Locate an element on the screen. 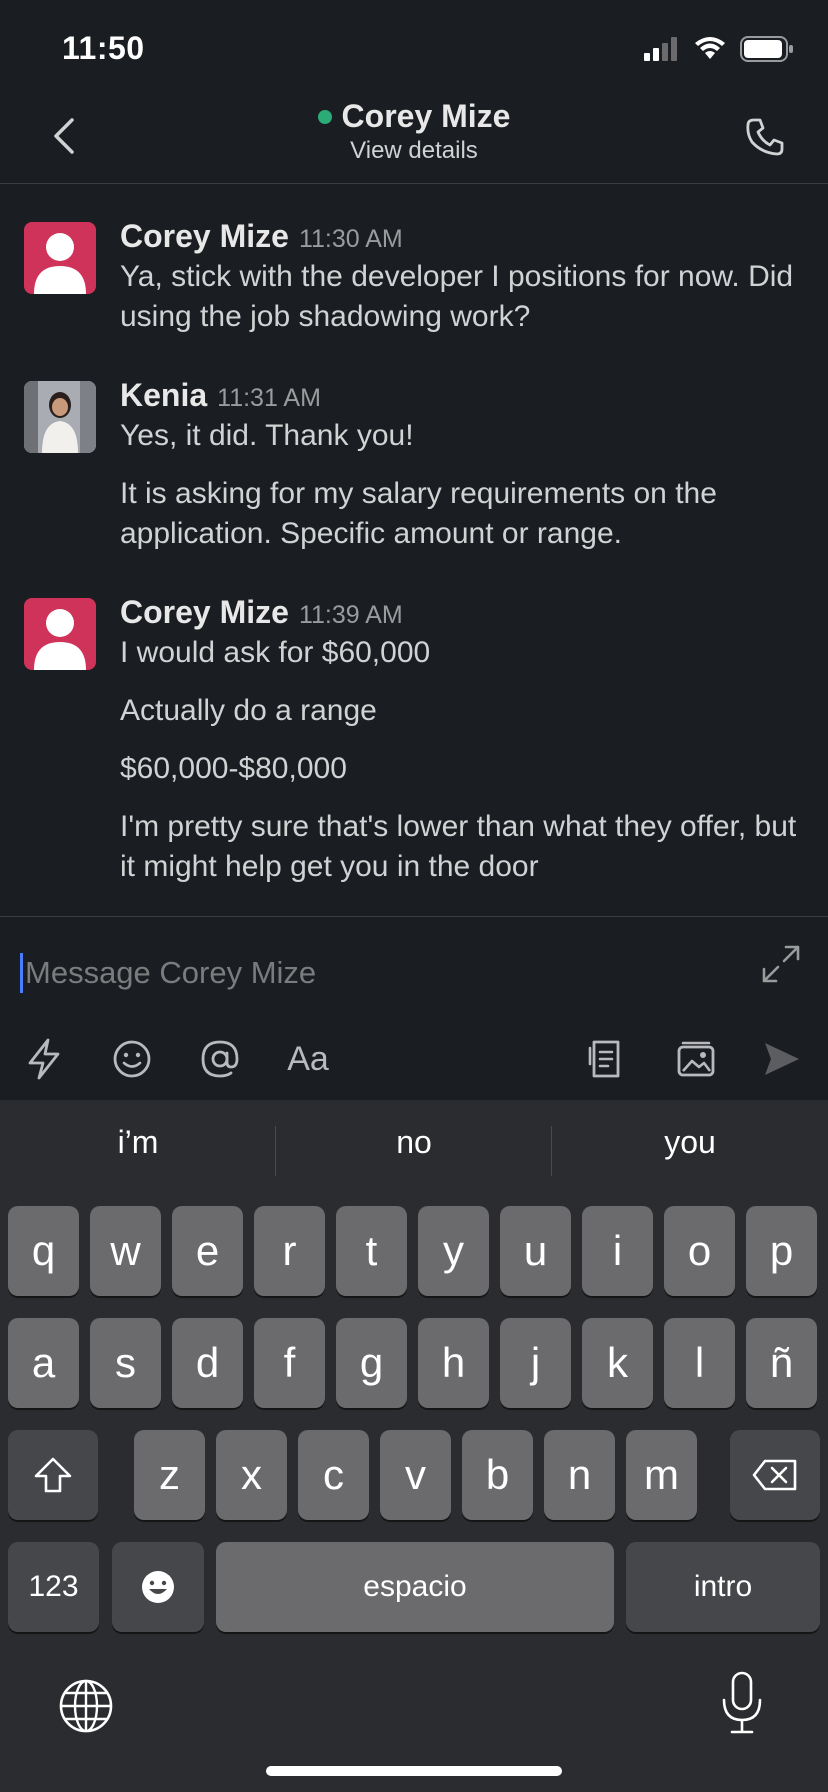 The image size is (828, 1792). call-button is located at coordinates (765, 137).